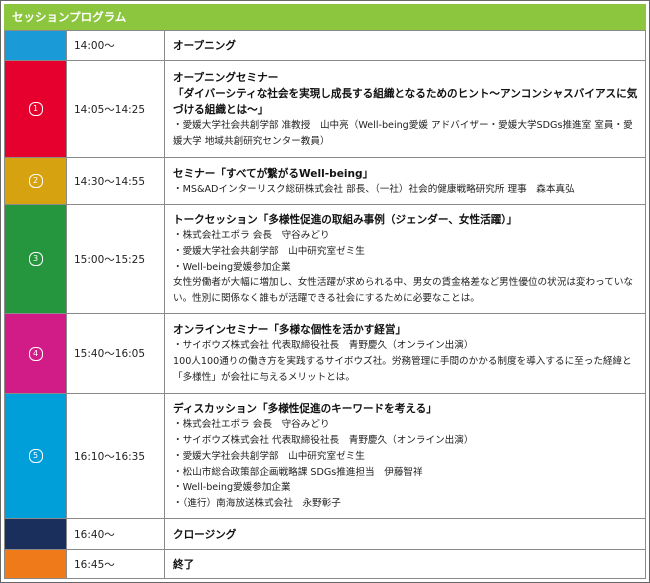  What do you see at coordinates (205, 534) in the screenshot?
I see `session-title: クロージング` at bounding box center [205, 534].